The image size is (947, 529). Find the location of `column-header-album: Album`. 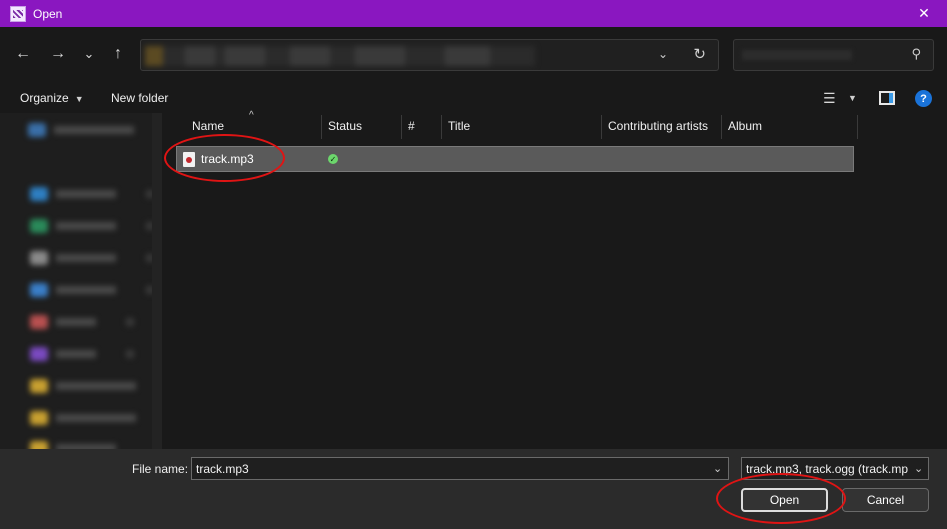

column-header-album: Album is located at coordinates (745, 126).